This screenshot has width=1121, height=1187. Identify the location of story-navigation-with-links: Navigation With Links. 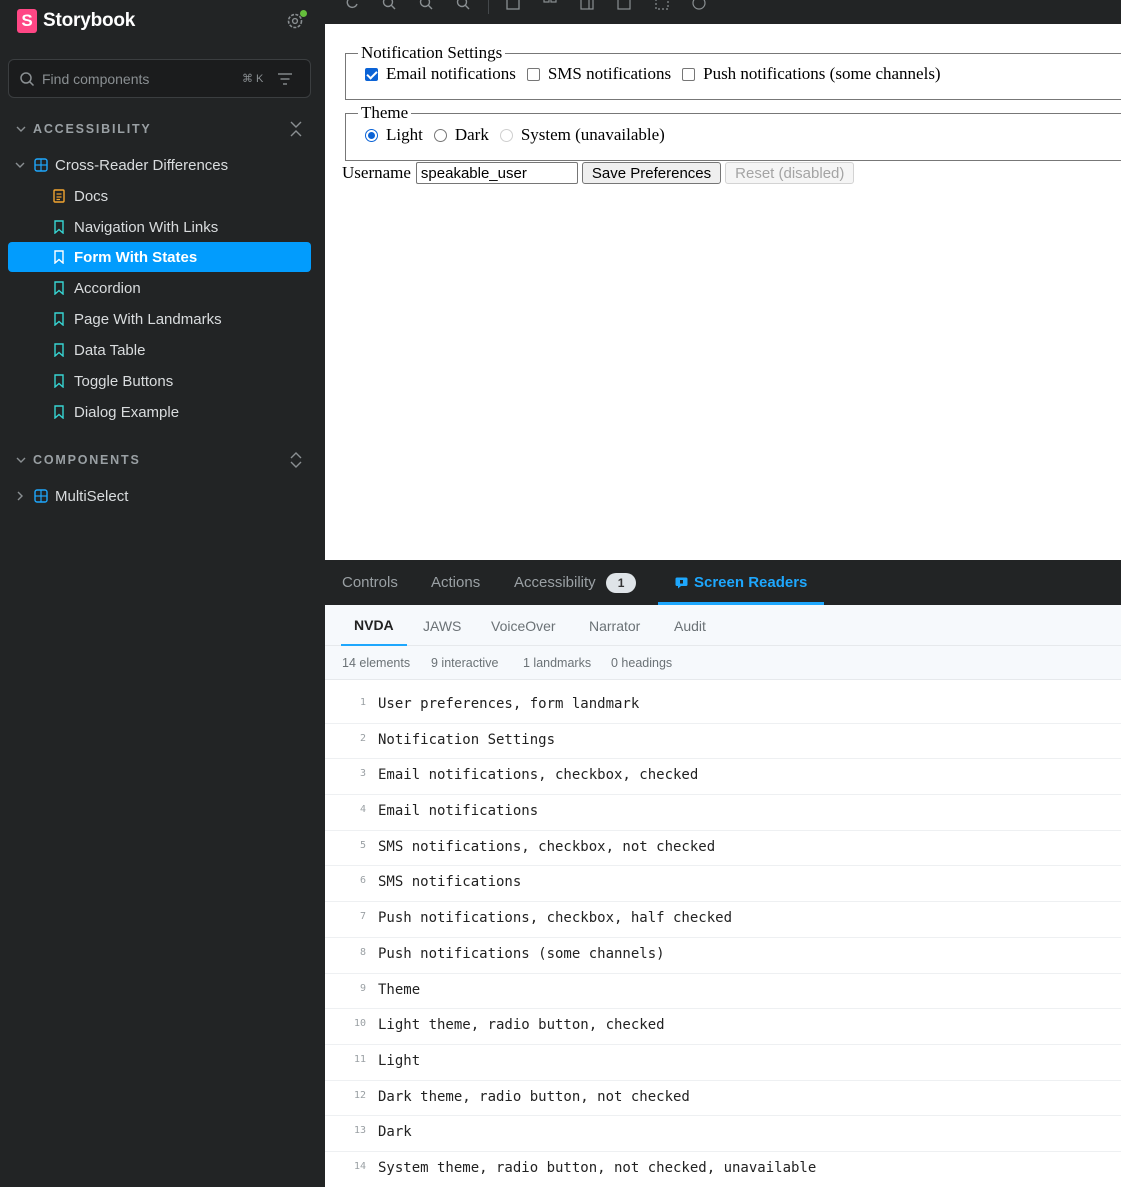
(159, 227).